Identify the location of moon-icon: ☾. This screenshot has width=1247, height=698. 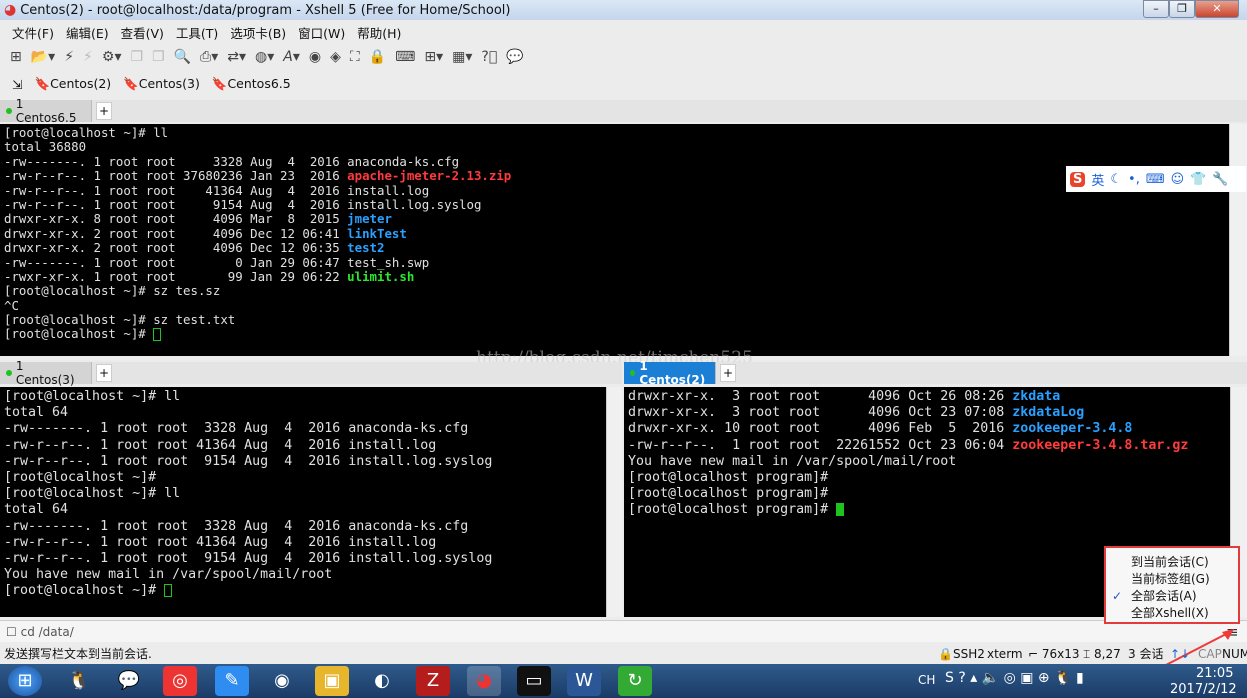
(1116, 179).